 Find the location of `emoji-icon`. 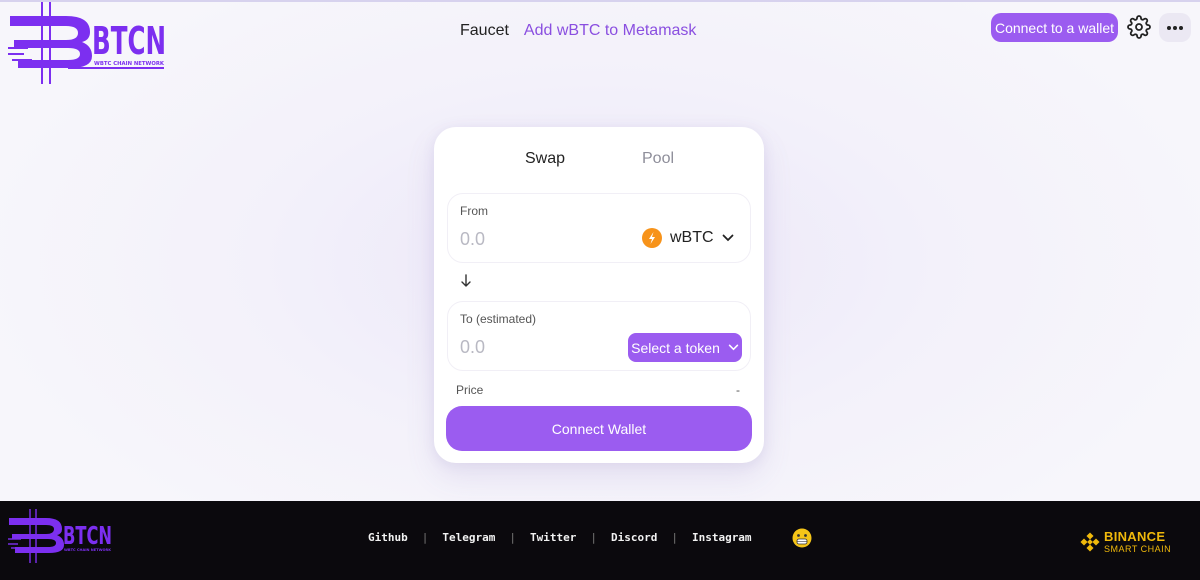

emoji-icon is located at coordinates (802, 538).